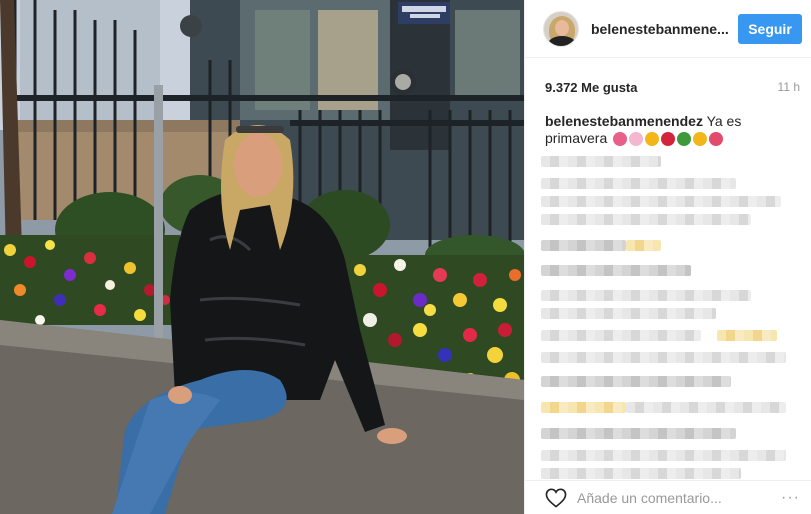  Describe the element at coordinates (556, 498) in the screenshot. I see `heart-icon` at that location.